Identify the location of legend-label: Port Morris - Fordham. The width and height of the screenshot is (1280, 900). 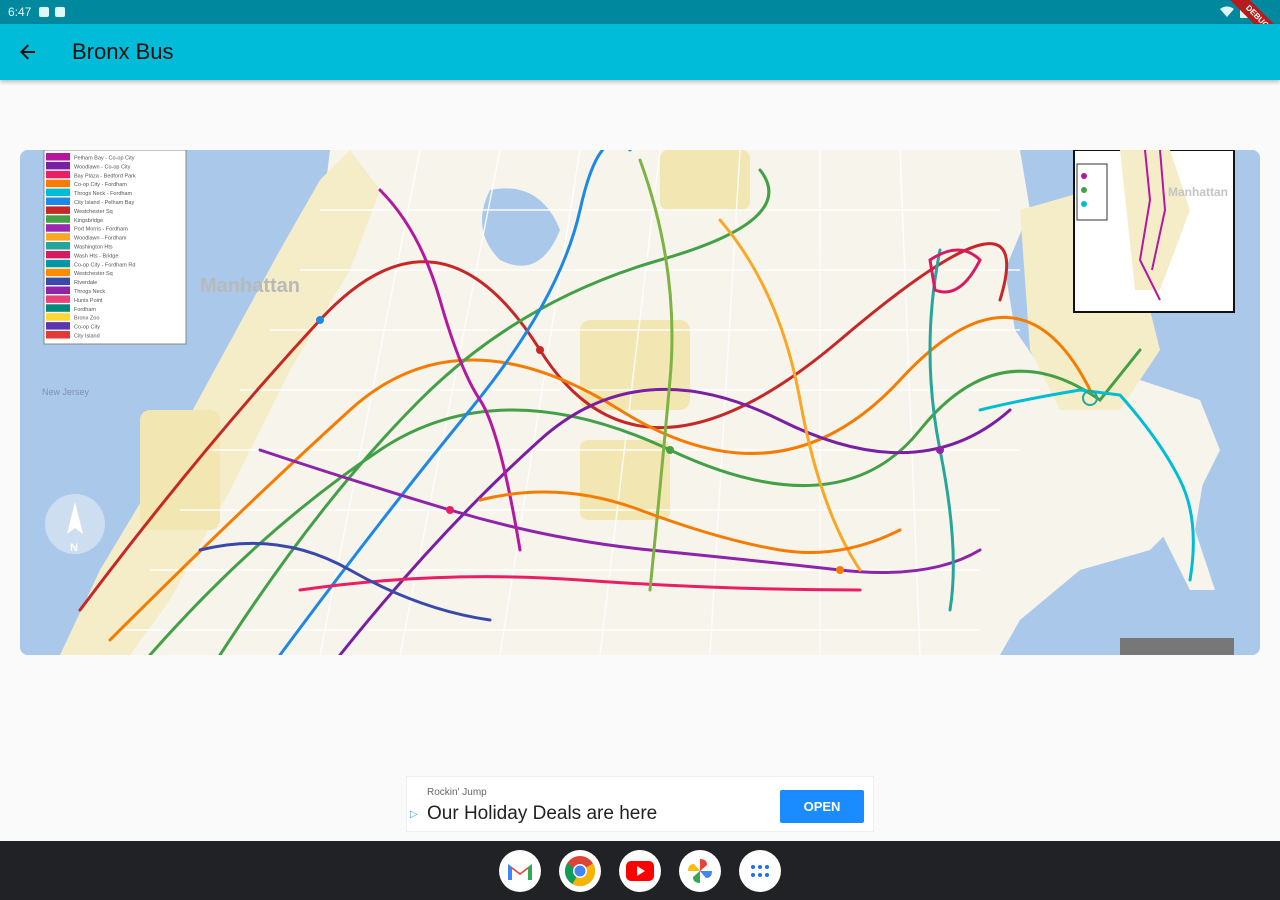
(101, 230).